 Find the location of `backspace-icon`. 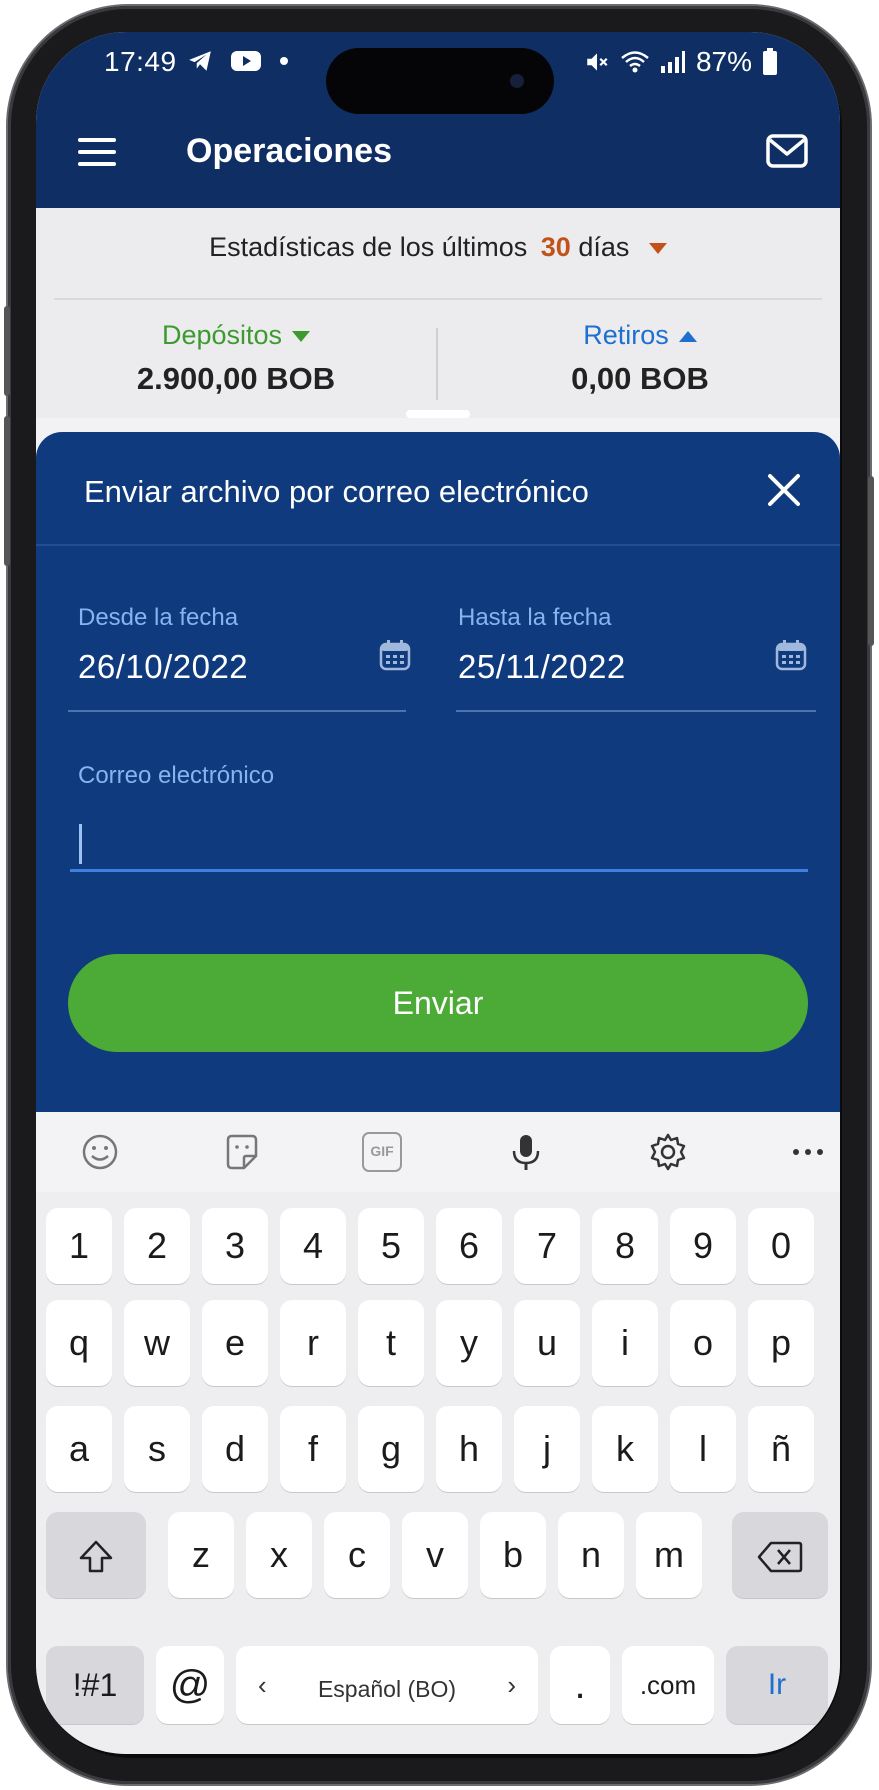

backspace-icon is located at coordinates (780, 1557).